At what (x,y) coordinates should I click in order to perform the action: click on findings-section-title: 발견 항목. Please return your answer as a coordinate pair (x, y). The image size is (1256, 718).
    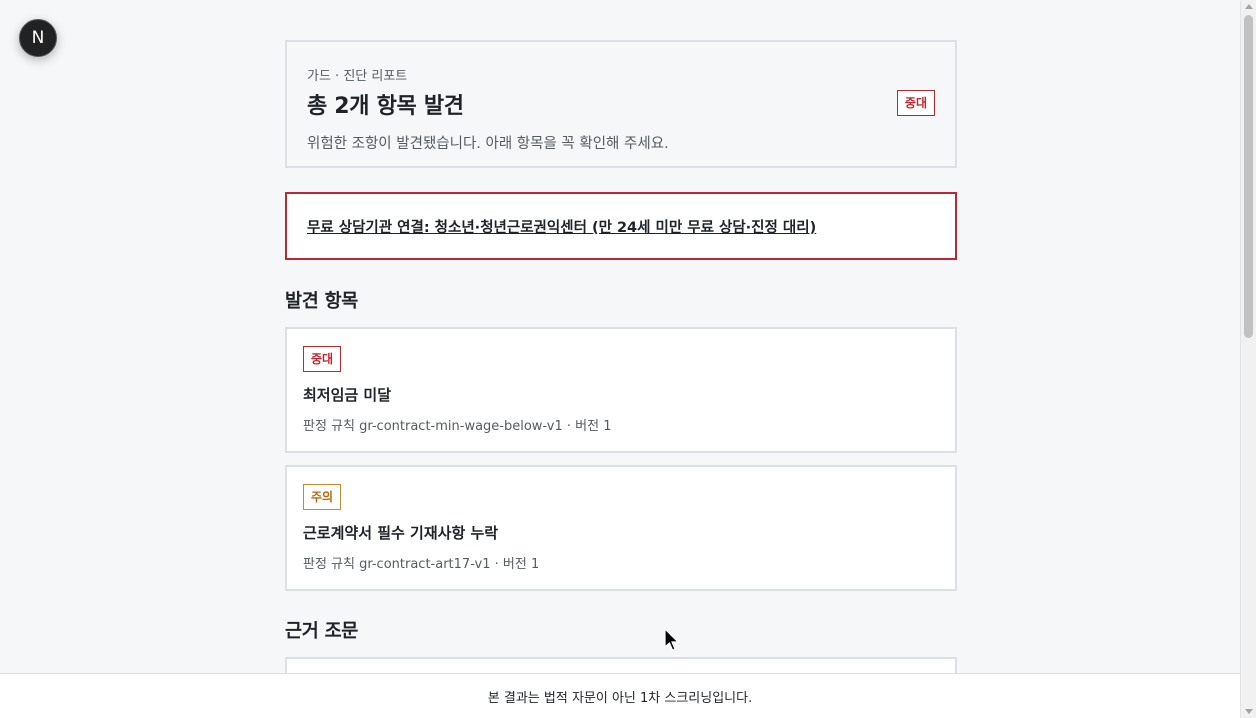
    Looking at the image, I should click on (322, 301).